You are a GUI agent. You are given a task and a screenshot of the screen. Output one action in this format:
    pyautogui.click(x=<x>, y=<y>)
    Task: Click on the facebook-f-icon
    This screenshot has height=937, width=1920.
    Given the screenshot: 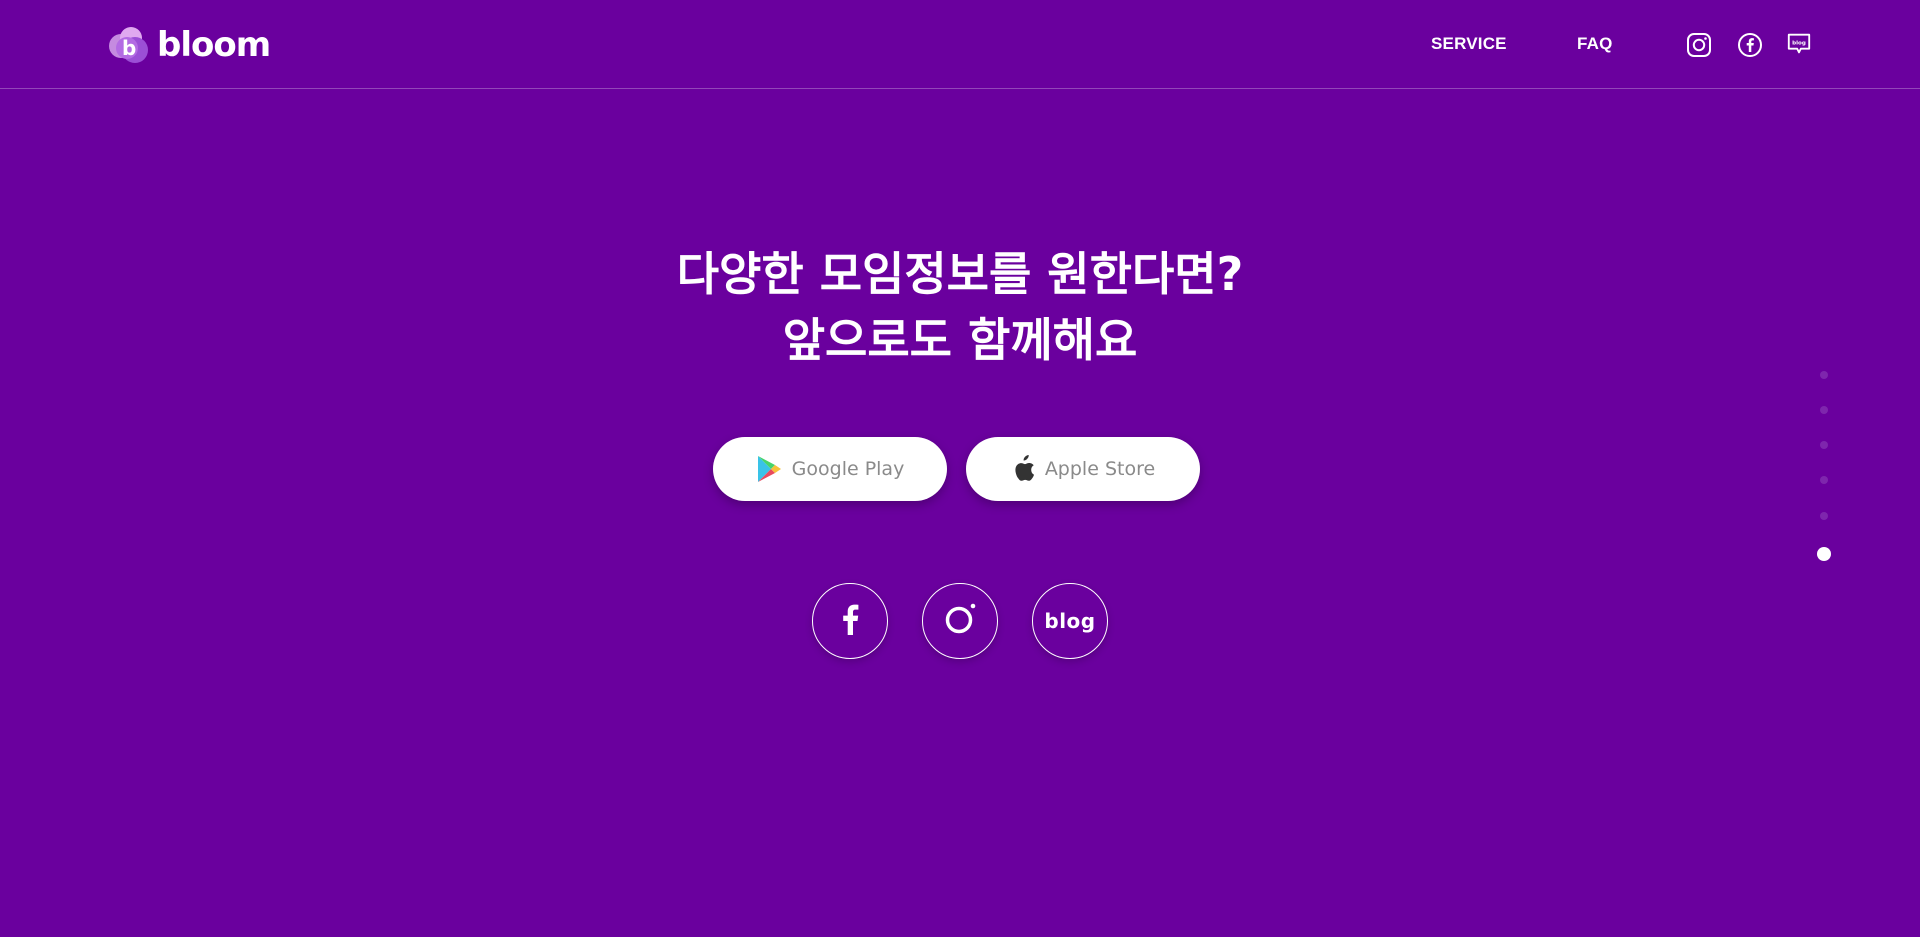 What is the action you would take?
    pyautogui.click(x=850, y=621)
    